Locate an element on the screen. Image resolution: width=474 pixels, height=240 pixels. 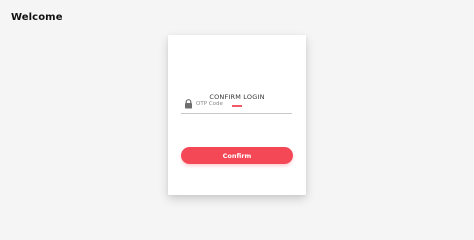
otp-code-input is located at coordinates (243, 104).